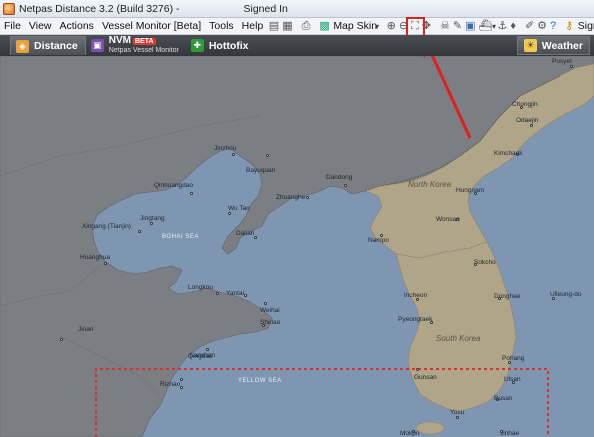 Image resolution: width=594 pixels, height=437 pixels. I want to click on notes-icon: ▤, so click(274, 26).